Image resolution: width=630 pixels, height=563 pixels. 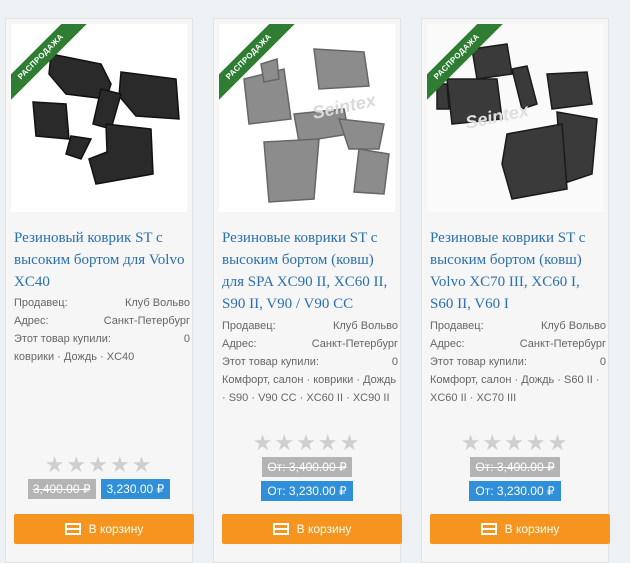 What do you see at coordinates (99, 489) in the screenshot?
I see `price-row: 3,400.00 ₽ 3,230.00 ₽` at bounding box center [99, 489].